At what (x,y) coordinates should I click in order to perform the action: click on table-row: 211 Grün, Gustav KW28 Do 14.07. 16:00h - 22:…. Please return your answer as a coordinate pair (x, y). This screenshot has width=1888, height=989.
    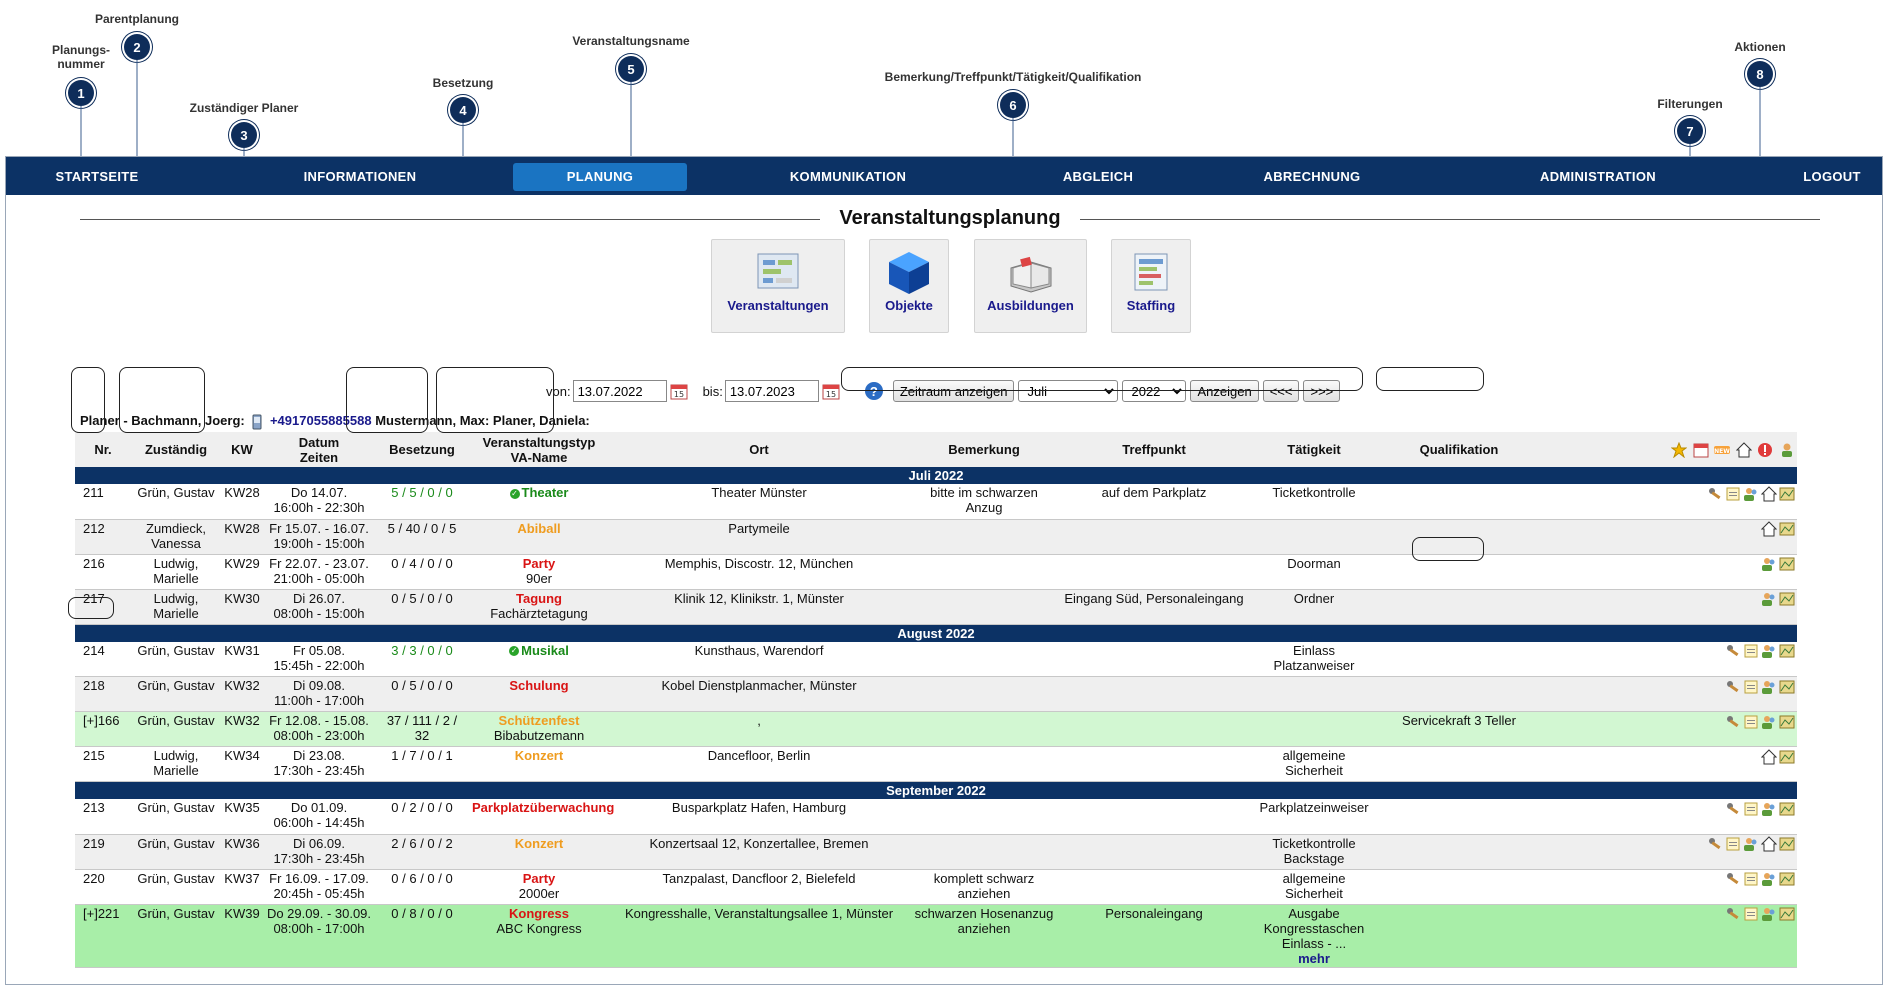
    Looking at the image, I should click on (936, 502).